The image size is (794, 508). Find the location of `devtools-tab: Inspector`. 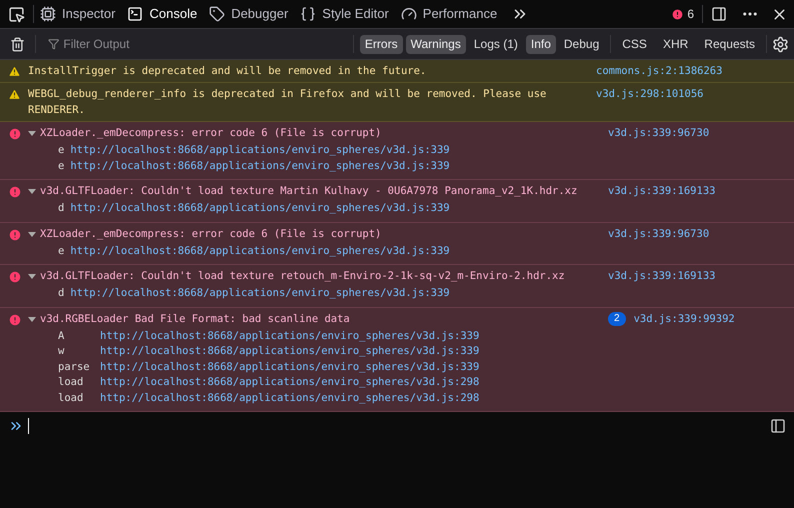

devtools-tab: Inspector is located at coordinates (78, 14).